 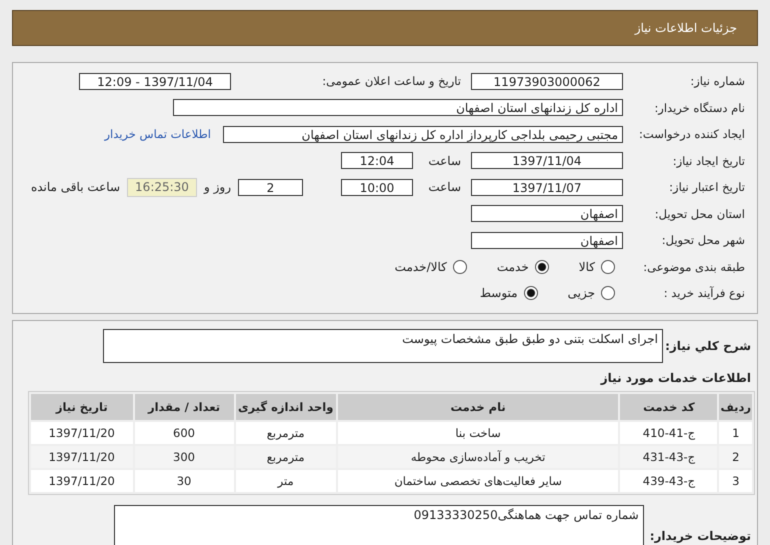 What do you see at coordinates (699, 107) in the screenshot?
I see `field-label: نام دستگاه خریدار:` at bounding box center [699, 107].